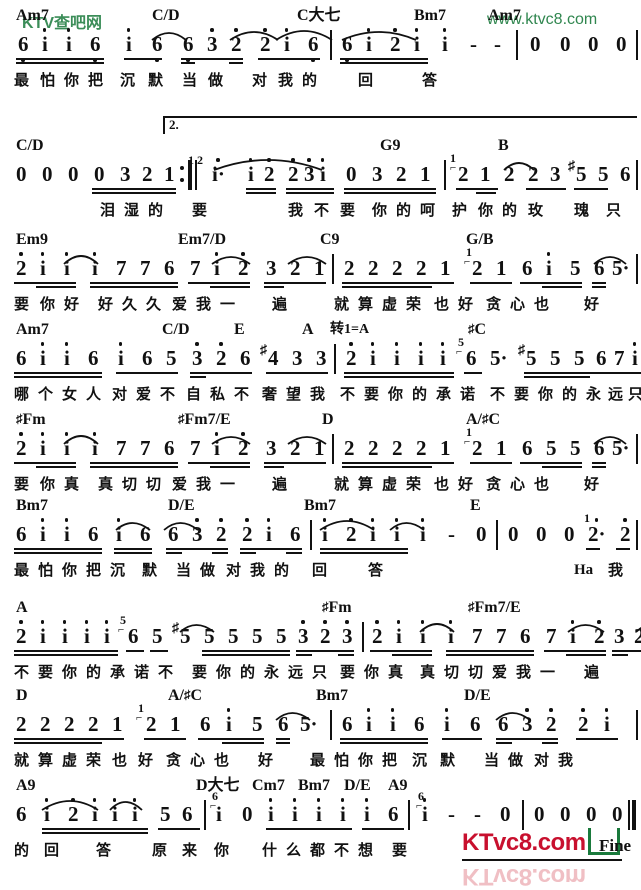 Image resolution: width=641 pixels, height=890 pixels. Describe the element at coordinates (296, 672) in the screenshot. I see `lyric: 远` at that location.